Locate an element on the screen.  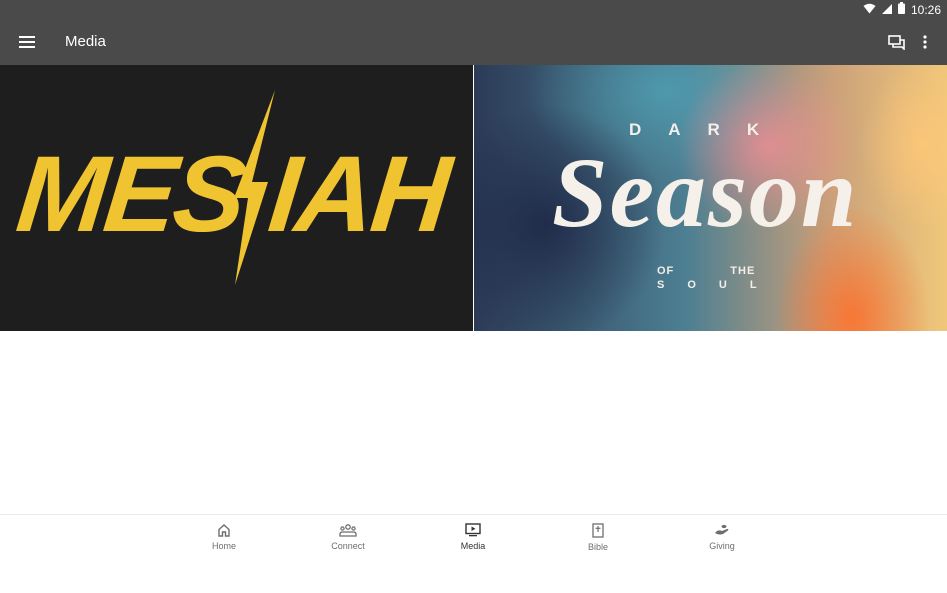
nav-giving-label: Giving is located at coordinates (722, 546).